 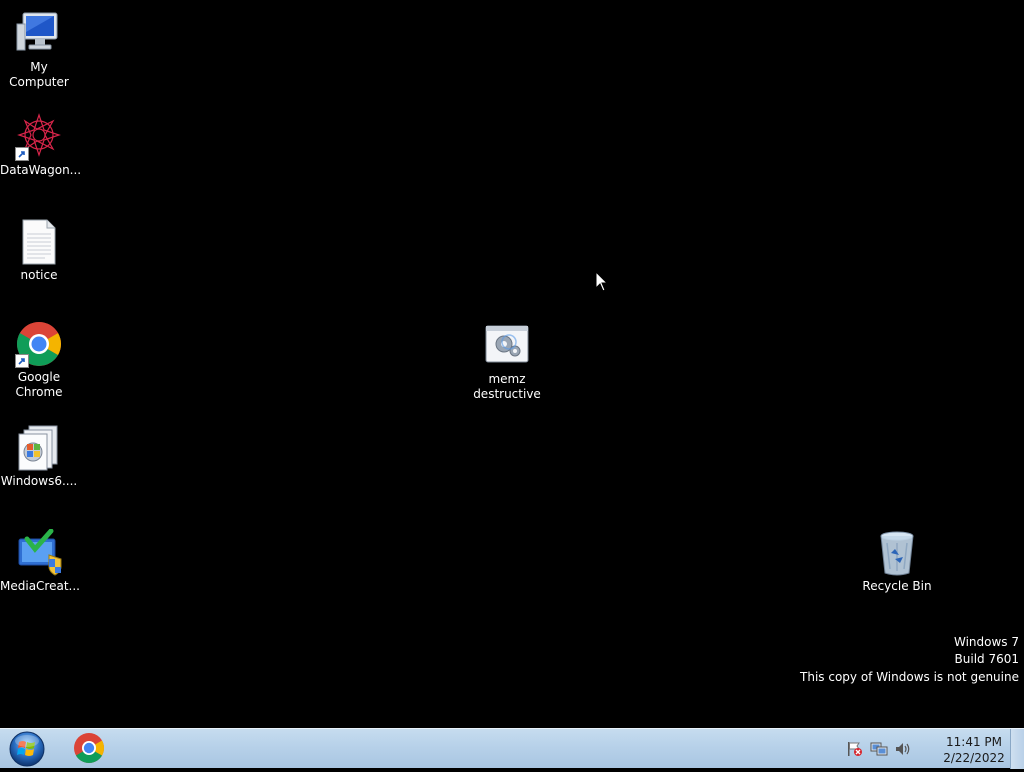 I want to click on start-orb-icon, so click(x=27, y=749).